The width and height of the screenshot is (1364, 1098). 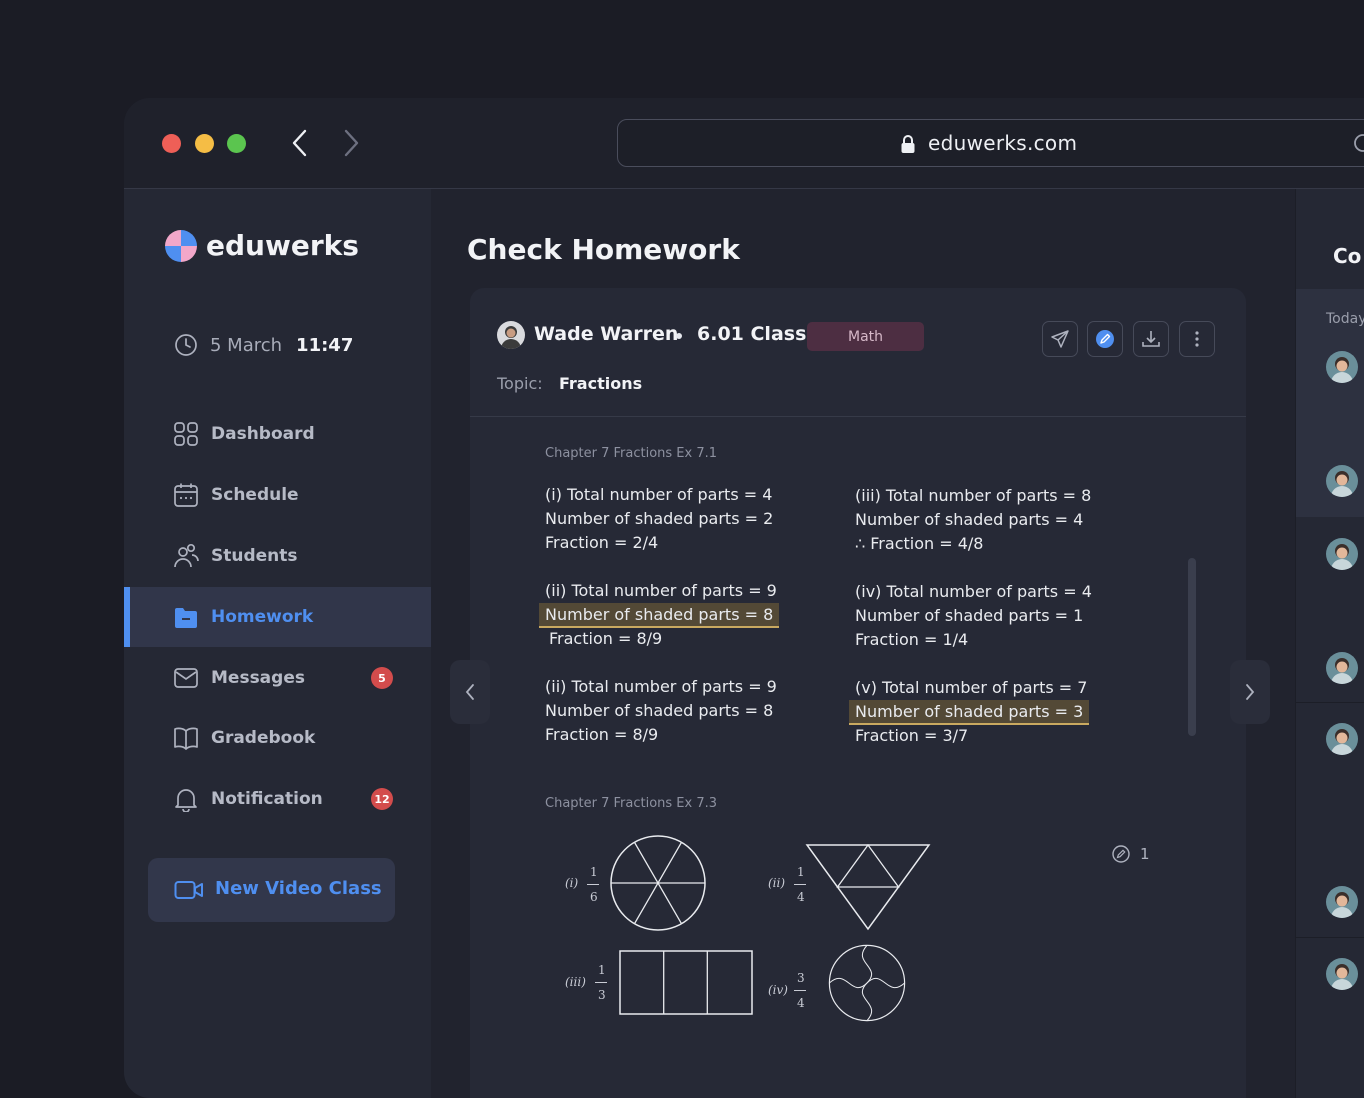 I want to click on content-scrollbar, so click(x=1192, y=647).